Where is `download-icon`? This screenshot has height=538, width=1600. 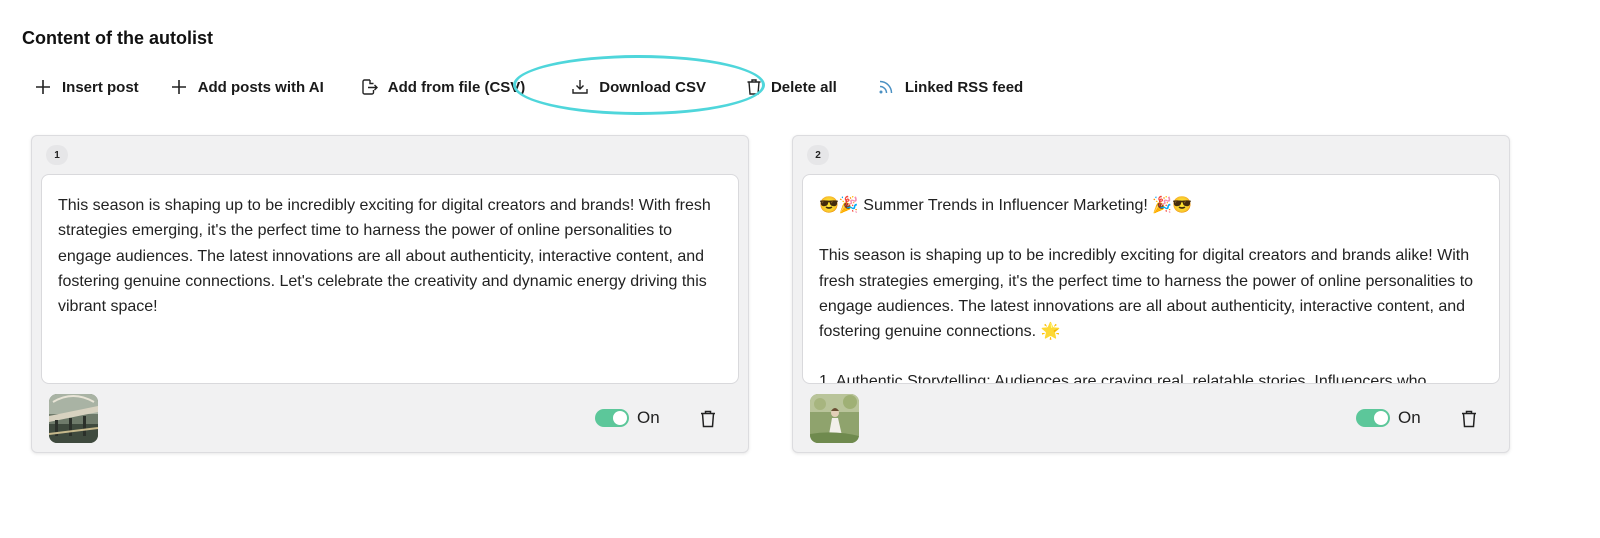 download-icon is located at coordinates (580, 87).